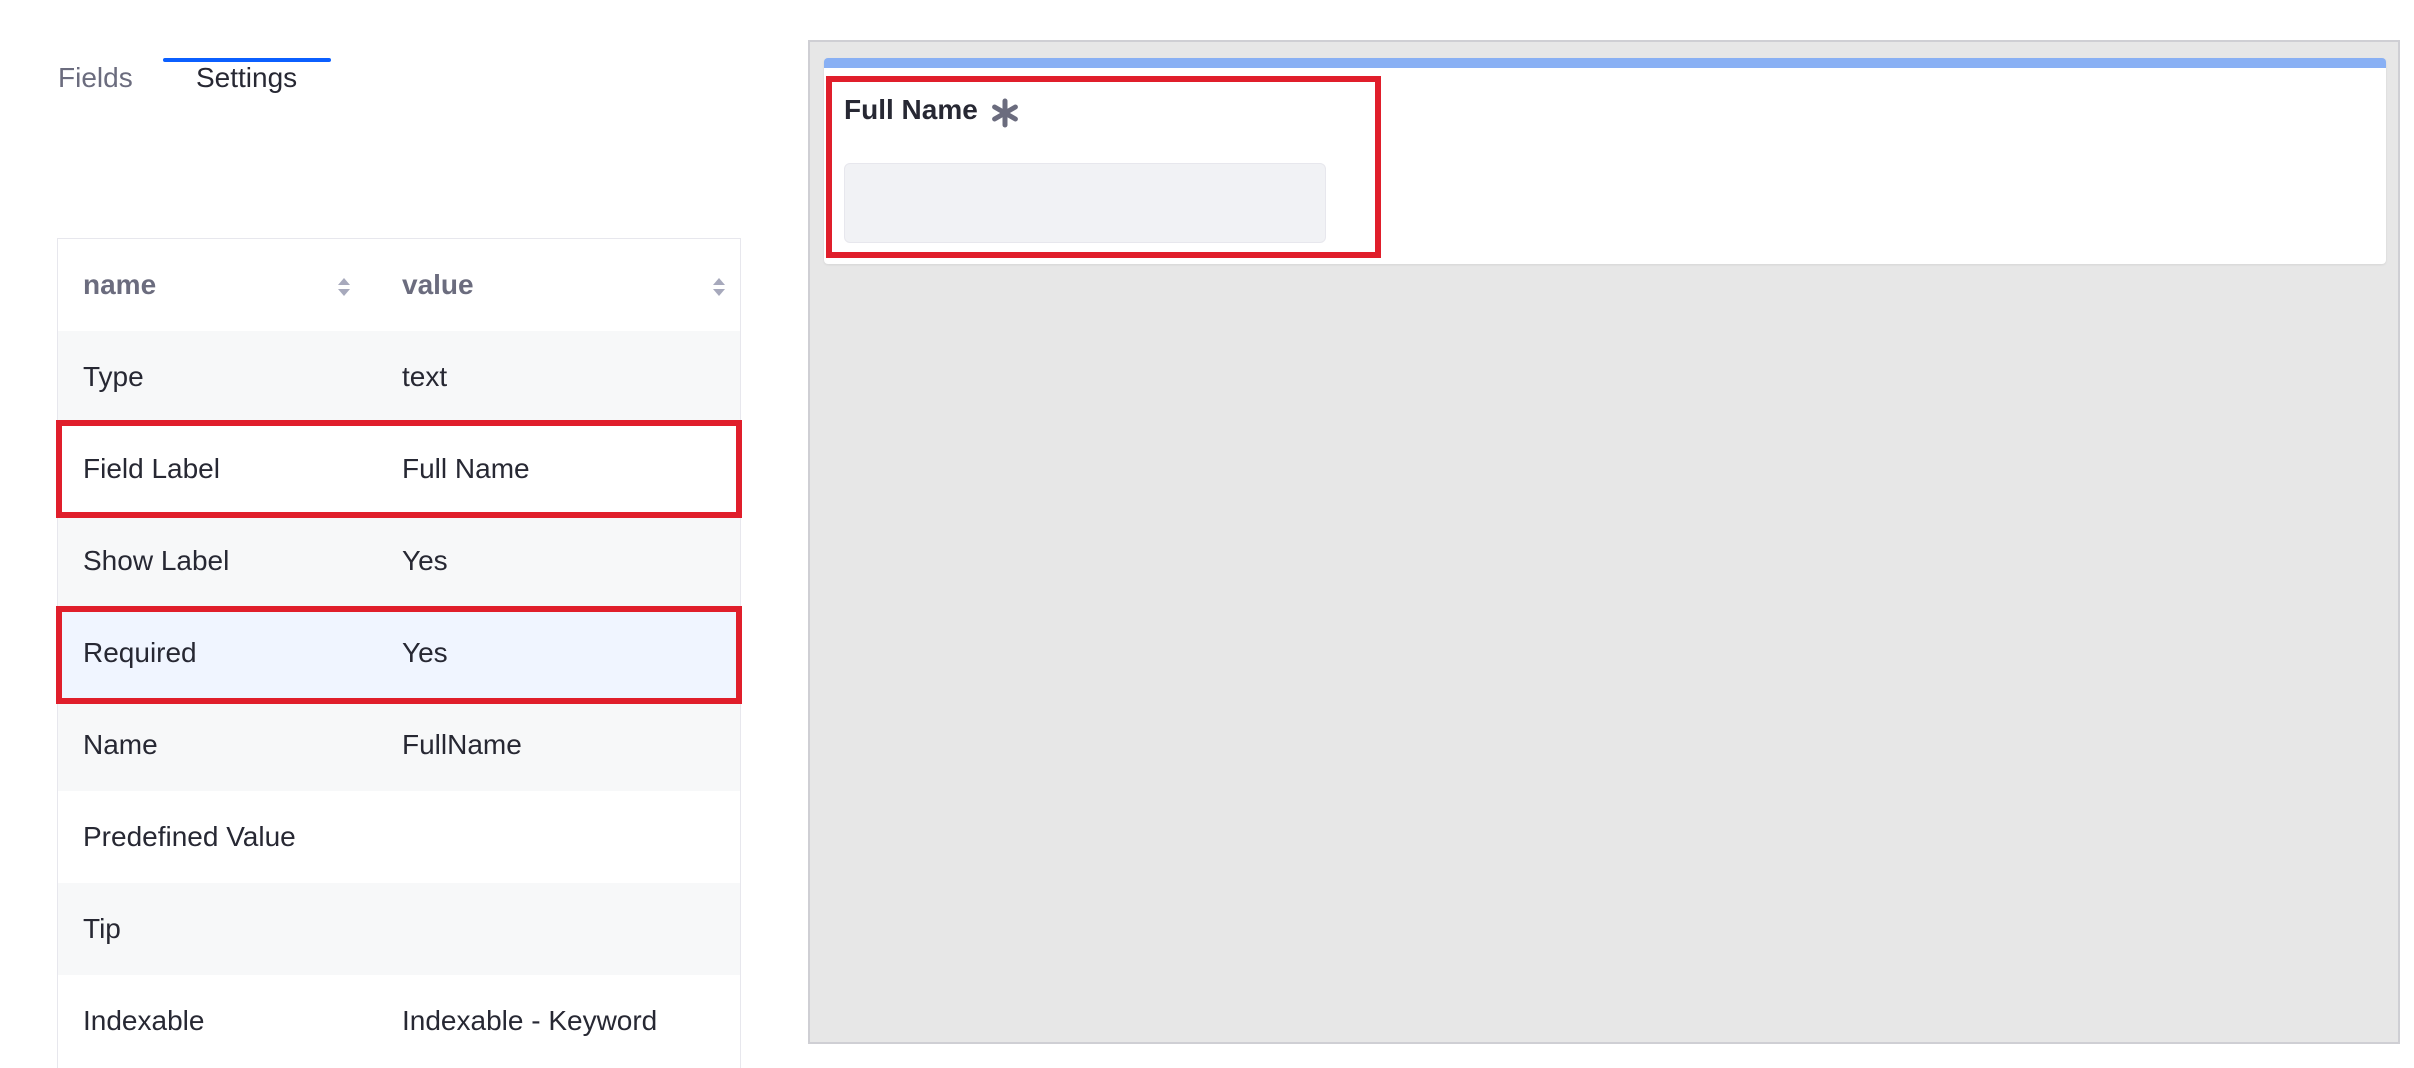  Describe the element at coordinates (120, 744) in the screenshot. I see `row-name: Name` at that location.